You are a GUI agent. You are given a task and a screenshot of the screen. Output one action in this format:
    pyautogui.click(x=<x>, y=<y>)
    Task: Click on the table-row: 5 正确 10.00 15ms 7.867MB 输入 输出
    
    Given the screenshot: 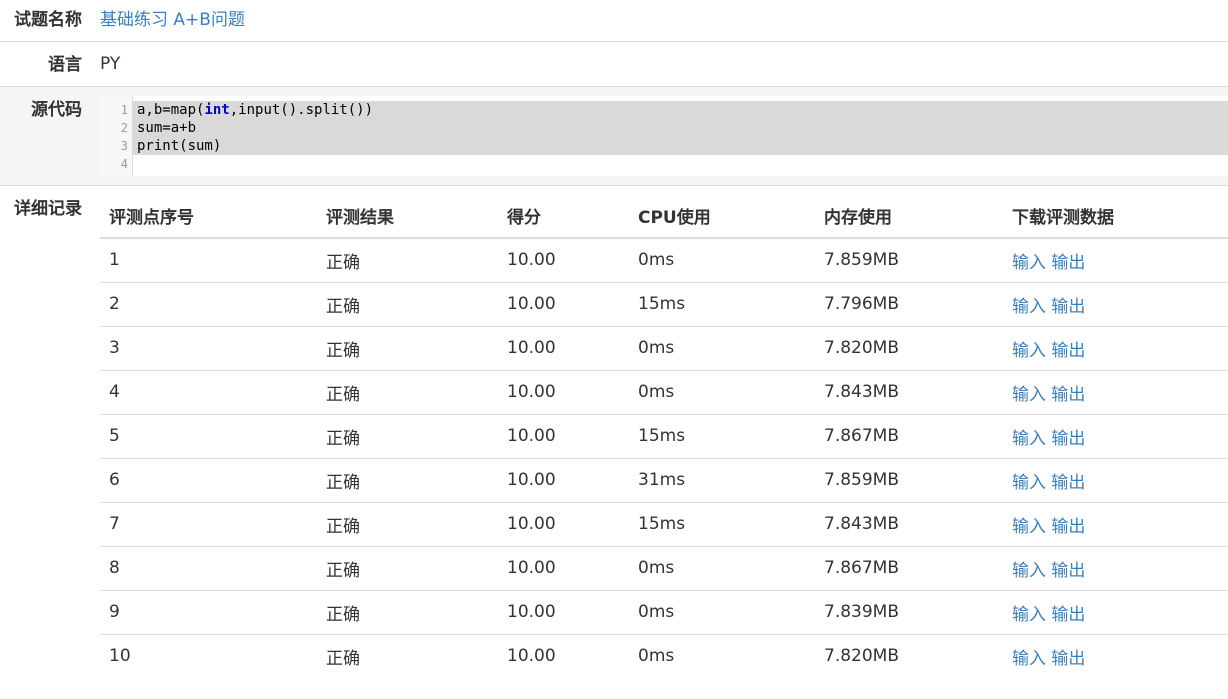 What is the action you would take?
    pyautogui.click(x=664, y=436)
    